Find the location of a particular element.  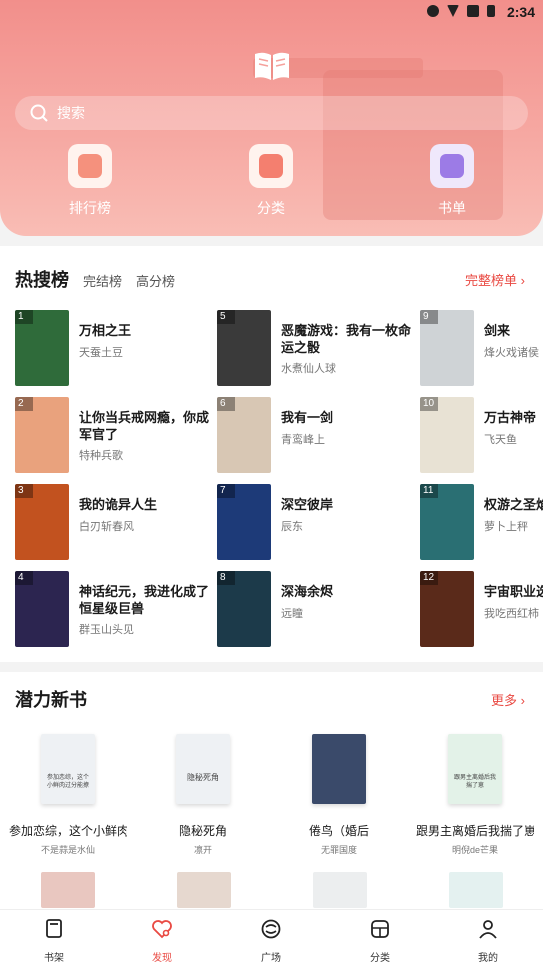

book-author: 天蚕土豆 is located at coordinates (101, 353).